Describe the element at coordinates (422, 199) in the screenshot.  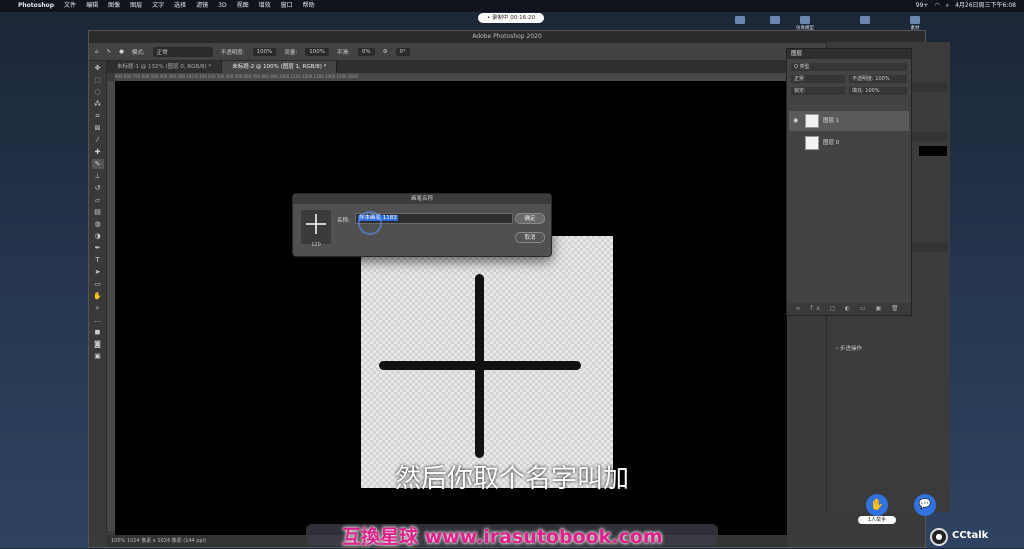
I see `dialog-title: 画笔名称` at that location.